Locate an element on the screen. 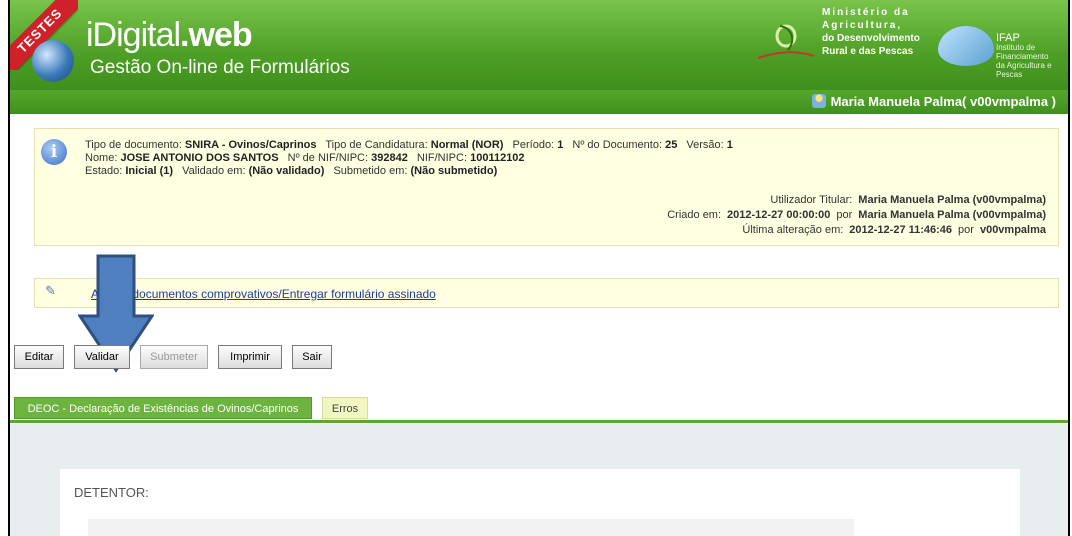 This screenshot has width=1072, height=536. app-title: iDigital.web is located at coordinates (169, 35).